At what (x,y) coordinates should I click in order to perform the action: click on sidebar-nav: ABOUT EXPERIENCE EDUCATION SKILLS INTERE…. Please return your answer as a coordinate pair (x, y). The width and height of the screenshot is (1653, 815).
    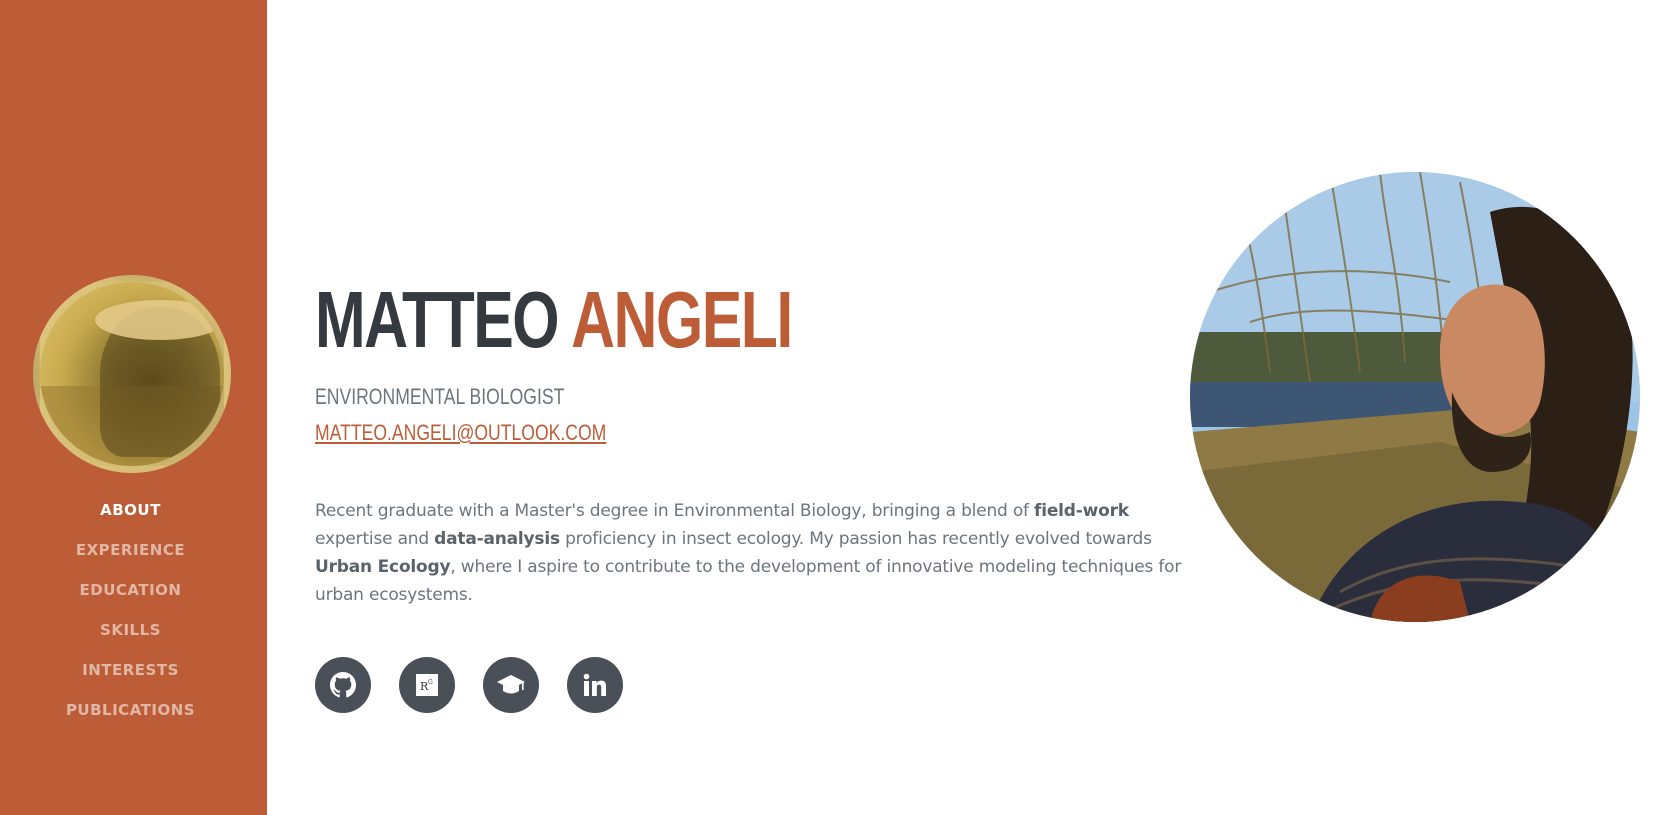
    Looking at the image, I should click on (130, 616).